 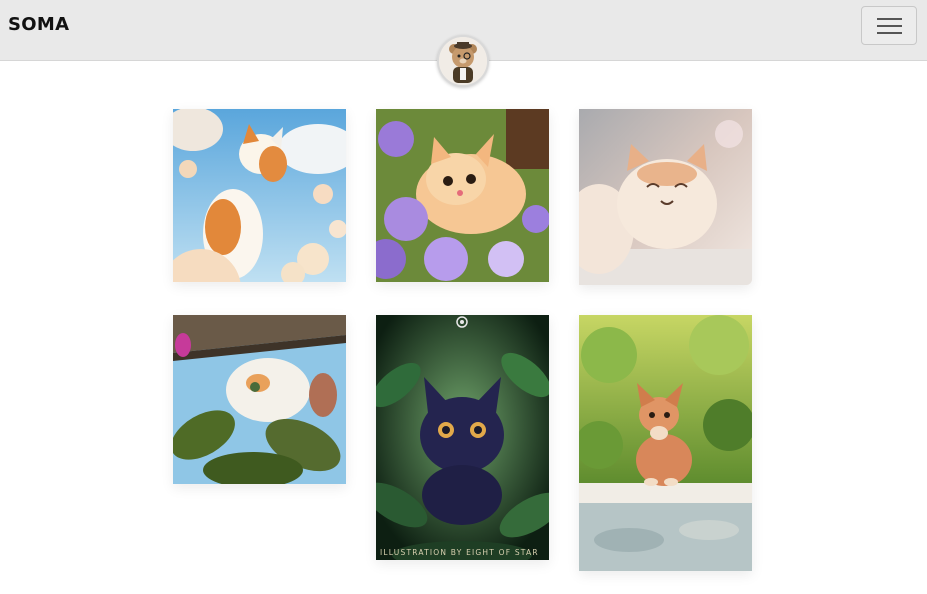 I want to click on gallery-card-ginger-cat-wall, so click(x=665, y=443).